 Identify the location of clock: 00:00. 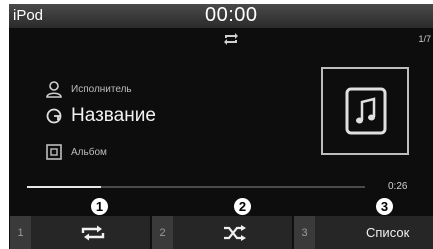
(231, 15).